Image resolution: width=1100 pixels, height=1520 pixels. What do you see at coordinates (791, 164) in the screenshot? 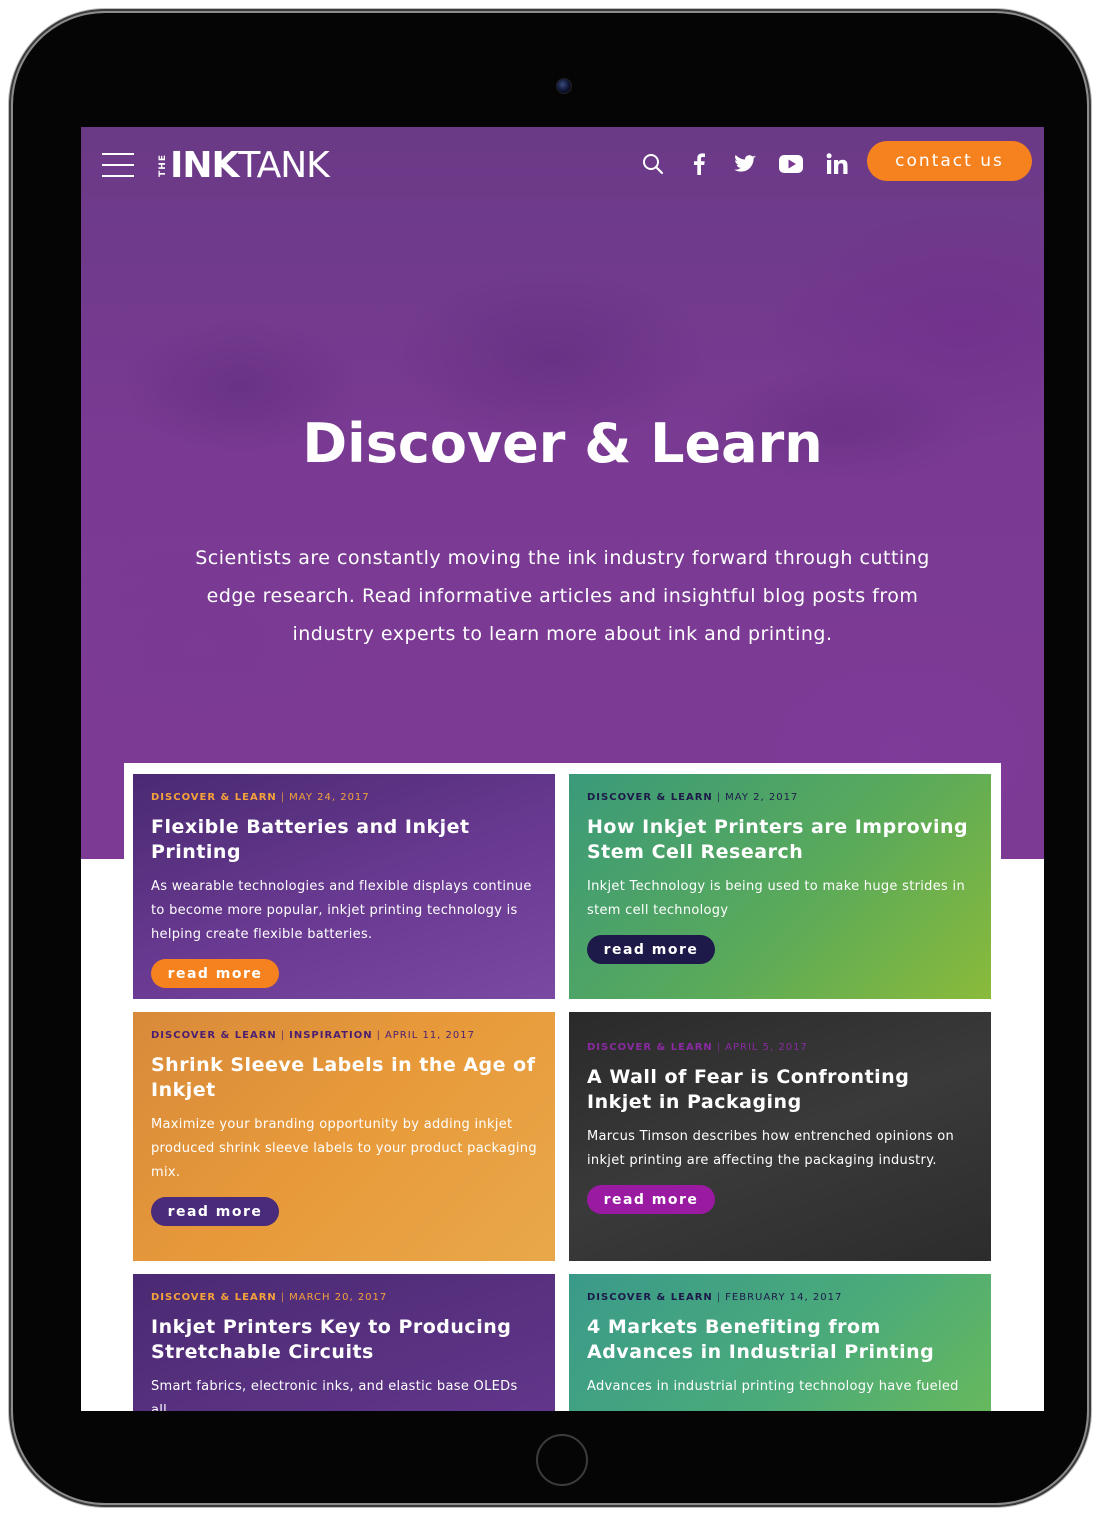
I see `youtube-icon` at bounding box center [791, 164].